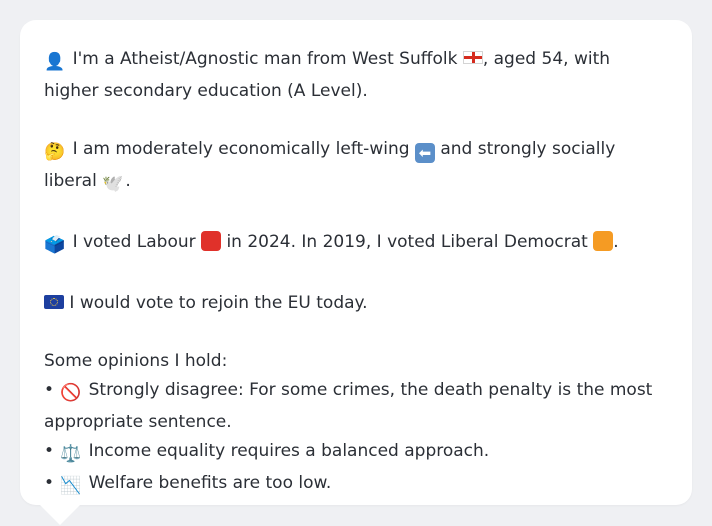 This screenshot has width=712, height=526. I want to click on opinions-heading: Some opinions I hold:, so click(136, 361).